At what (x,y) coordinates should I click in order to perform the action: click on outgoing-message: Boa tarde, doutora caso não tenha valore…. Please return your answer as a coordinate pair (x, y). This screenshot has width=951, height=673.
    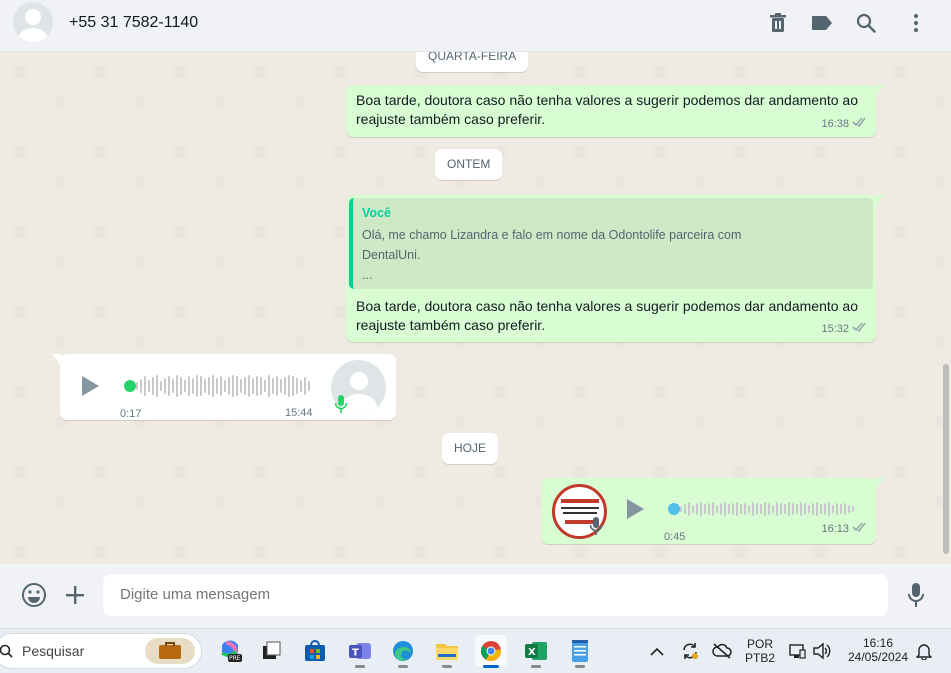
    Looking at the image, I should click on (615, 111).